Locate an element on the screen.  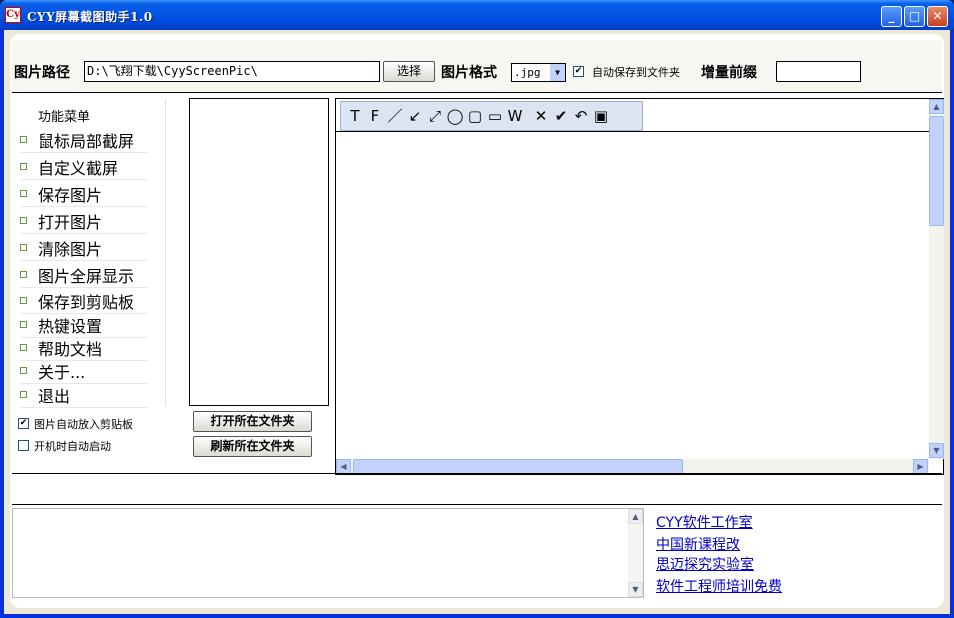
menu-item-label: 保存到剪贴板 is located at coordinates (86, 302).